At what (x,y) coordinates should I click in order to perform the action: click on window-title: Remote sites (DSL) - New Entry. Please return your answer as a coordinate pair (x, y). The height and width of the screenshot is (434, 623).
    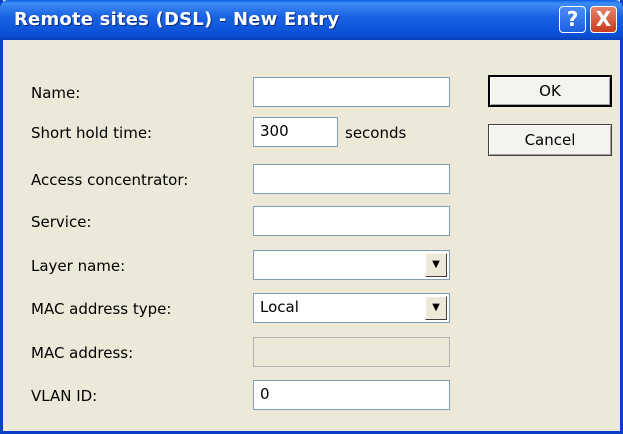
    Looking at the image, I should click on (177, 19).